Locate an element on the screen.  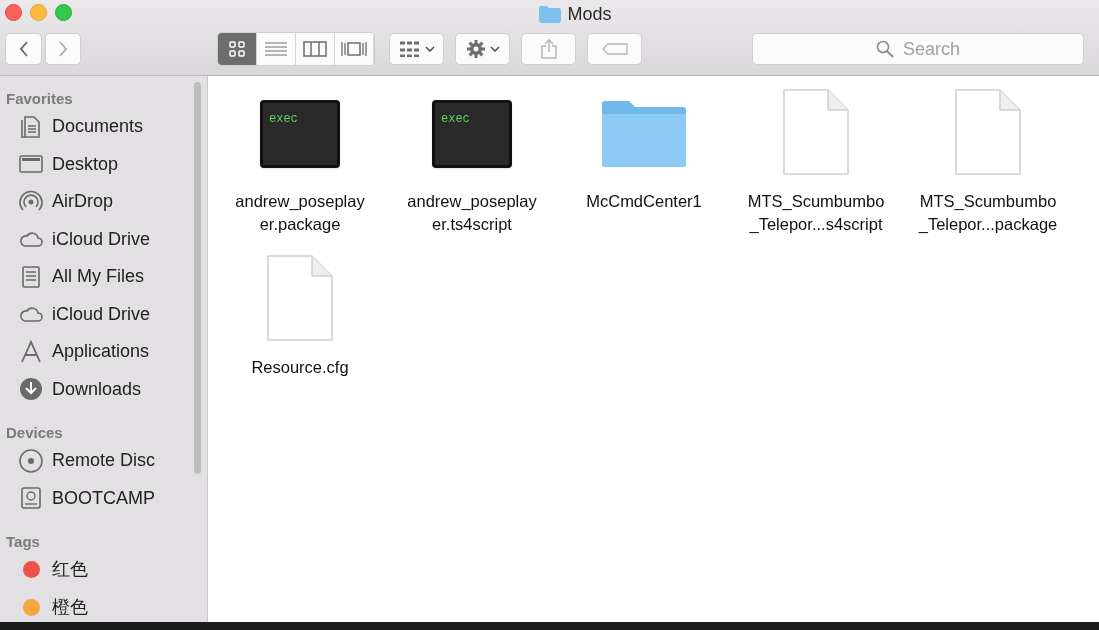
tag-button is located at coordinates (614, 49).